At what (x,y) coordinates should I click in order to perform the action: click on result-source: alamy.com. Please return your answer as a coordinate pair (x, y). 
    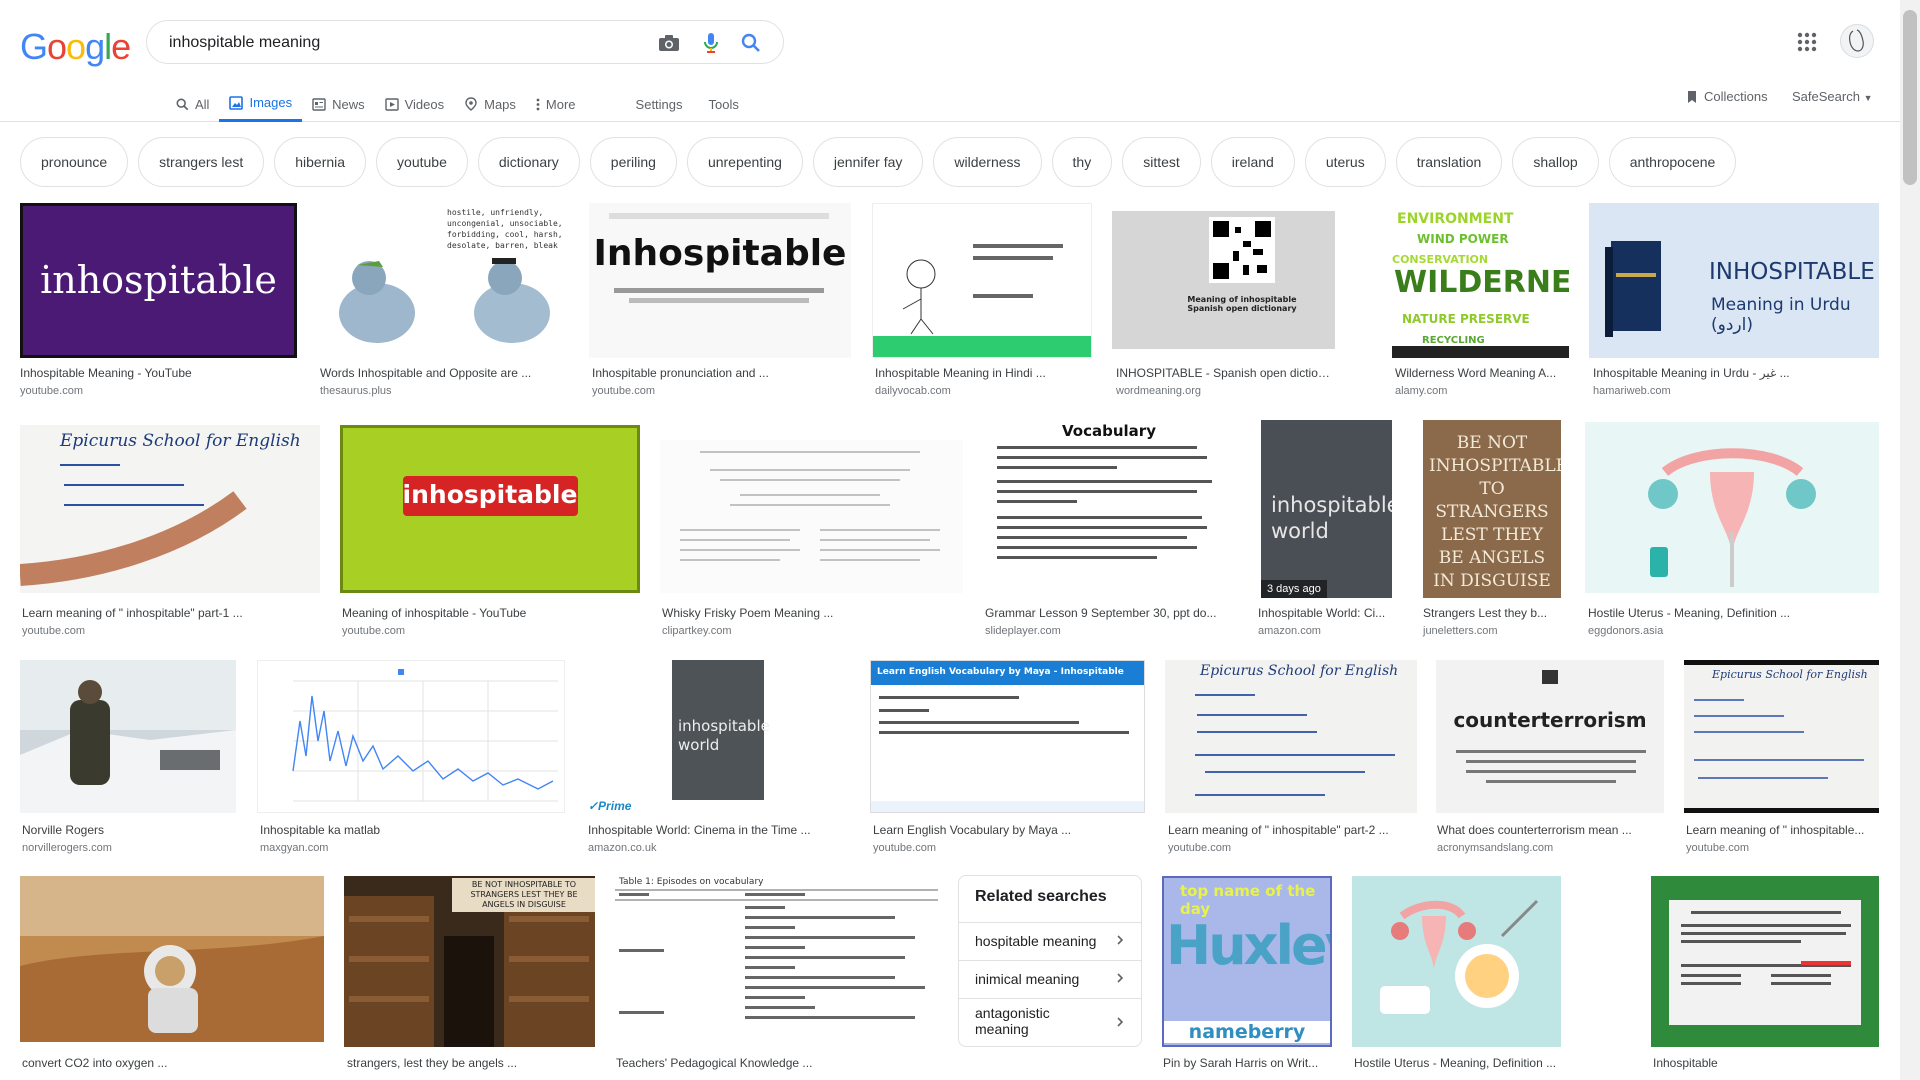
    Looking at the image, I should click on (1421, 391).